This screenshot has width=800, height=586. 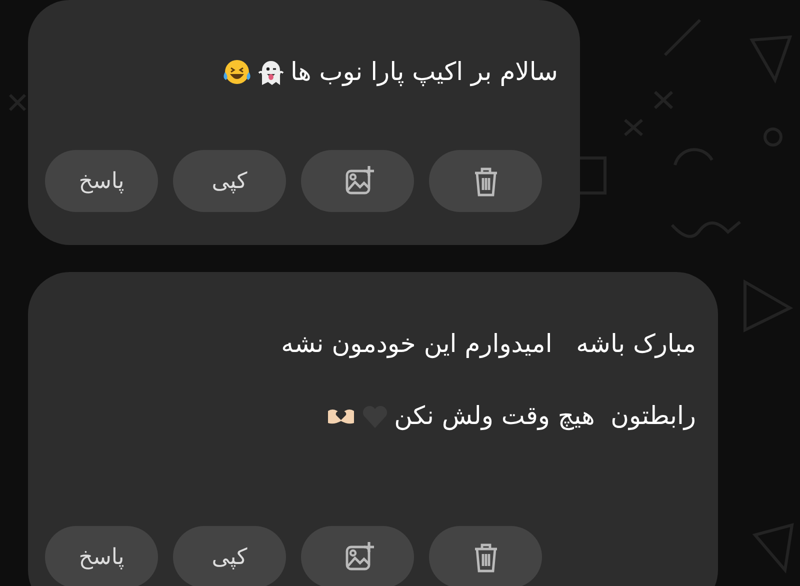 What do you see at coordinates (545, 416) in the screenshot?
I see `message-text: رابطتون هیچ وقت ولش نکن` at bounding box center [545, 416].